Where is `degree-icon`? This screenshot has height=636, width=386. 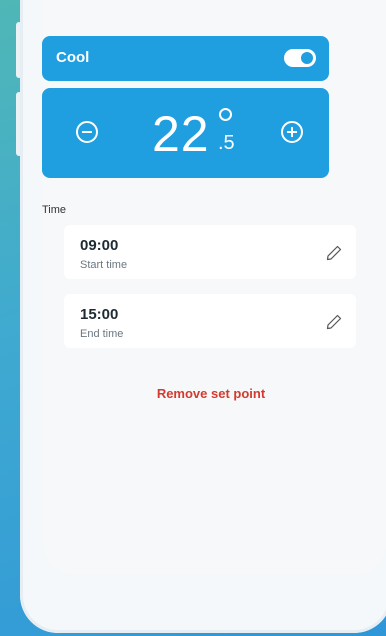
degree-icon is located at coordinates (225, 114).